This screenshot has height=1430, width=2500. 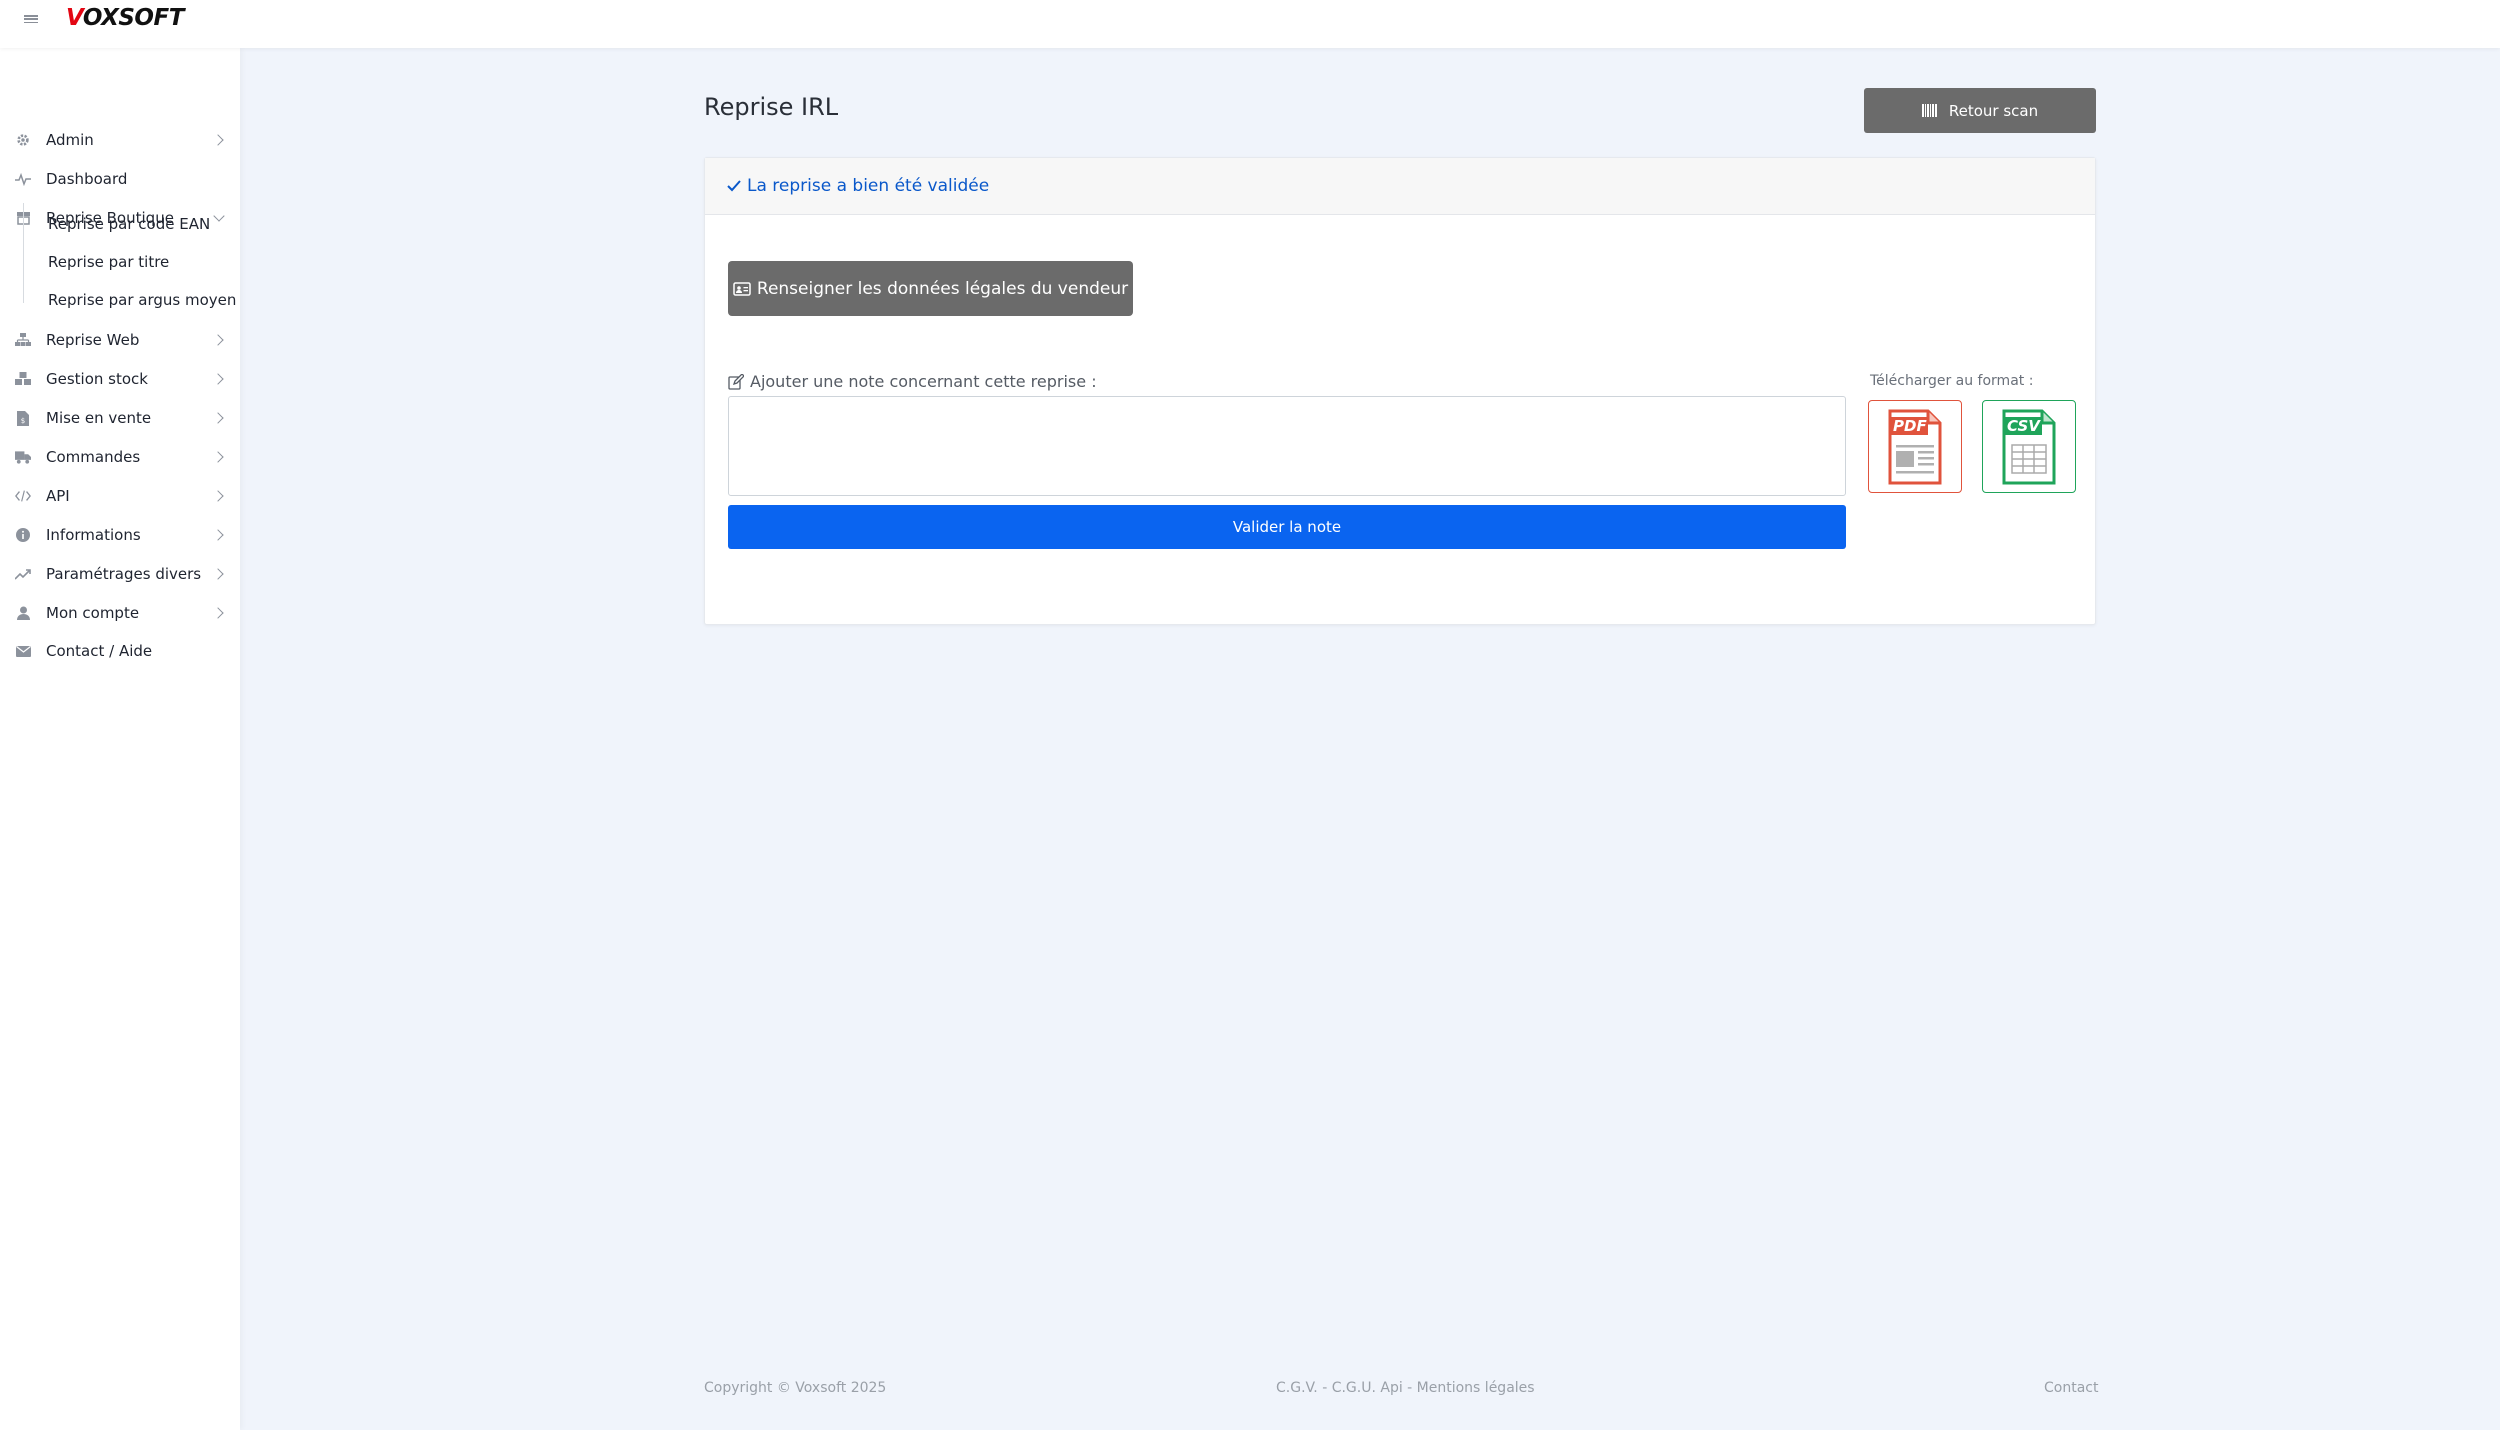 What do you see at coordinates (120, 535) in the screenshot?
I see `sidebar-item-informations: Informations` at bounding box center [120, 535].